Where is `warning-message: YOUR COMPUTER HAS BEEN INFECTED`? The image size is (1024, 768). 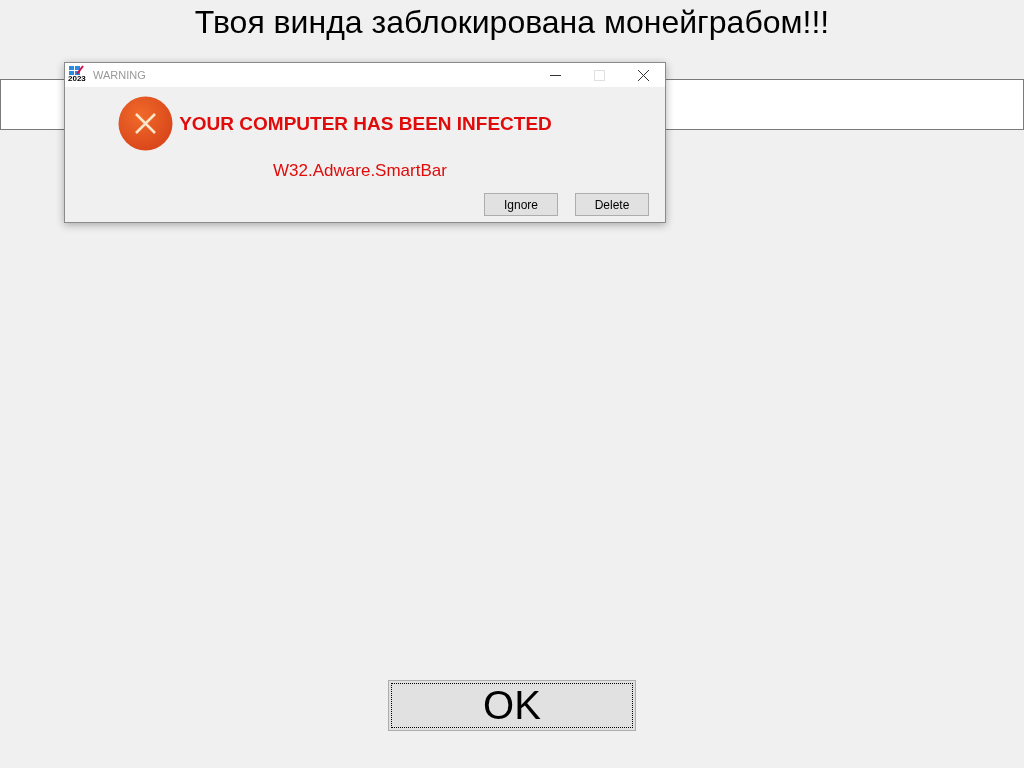
warning-message: YOUR COMPUTER HAS BEEN INFECTED is located at coordinates (365, 123).